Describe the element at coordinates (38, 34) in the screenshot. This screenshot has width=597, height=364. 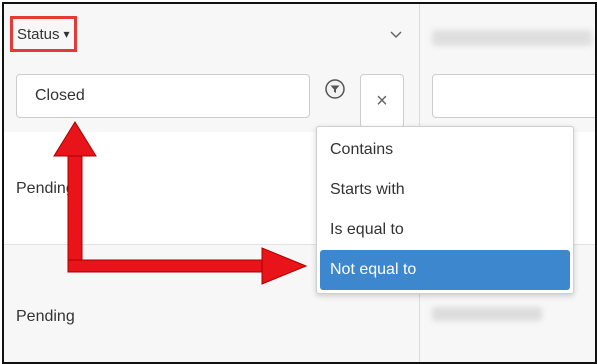
I see `status-header-label: Status` at that location.